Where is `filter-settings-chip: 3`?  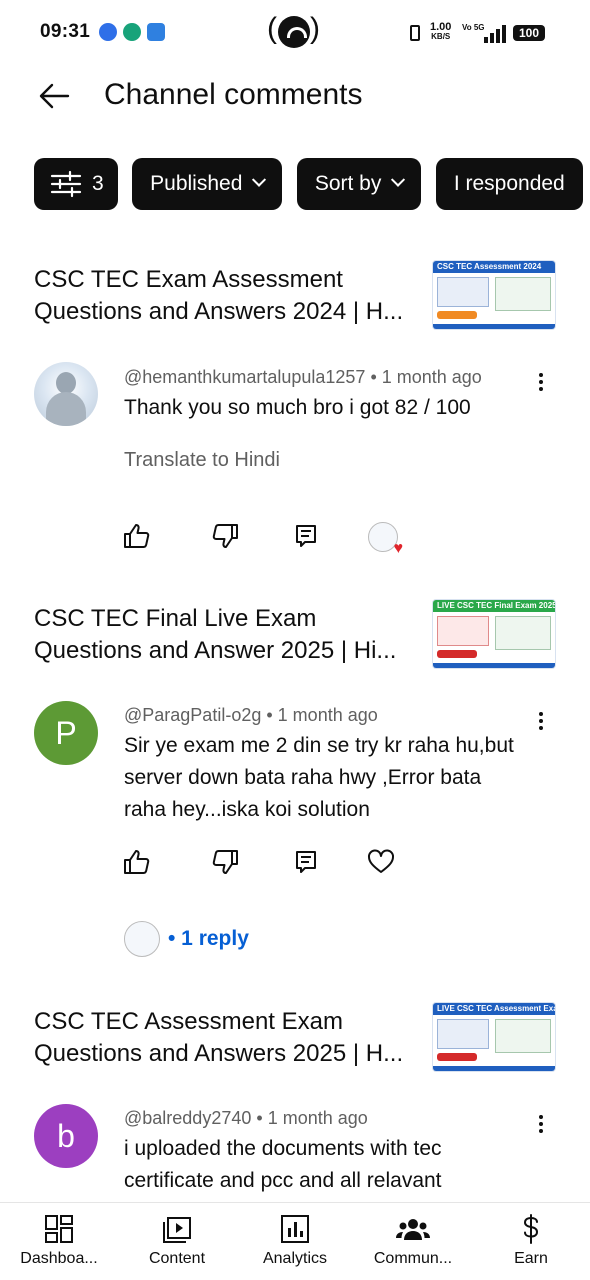
filter-settings-chip: 3 is located at coordinates (76, 184).